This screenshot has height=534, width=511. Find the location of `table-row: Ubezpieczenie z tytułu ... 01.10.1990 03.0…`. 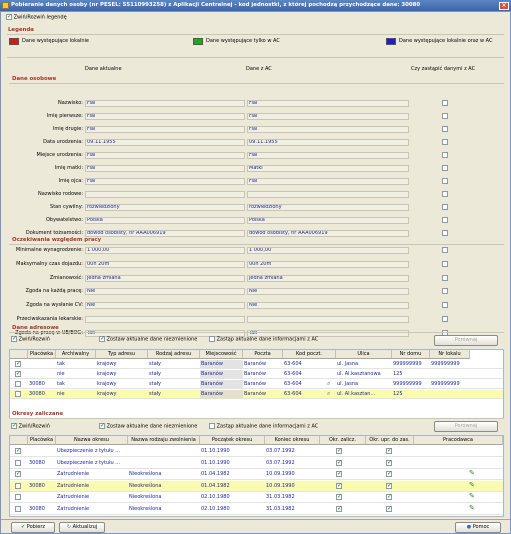

table-row: Ubezpieczenie z tytułu ... 01.10.1990 03.0… is located at coordinates (256, 451).